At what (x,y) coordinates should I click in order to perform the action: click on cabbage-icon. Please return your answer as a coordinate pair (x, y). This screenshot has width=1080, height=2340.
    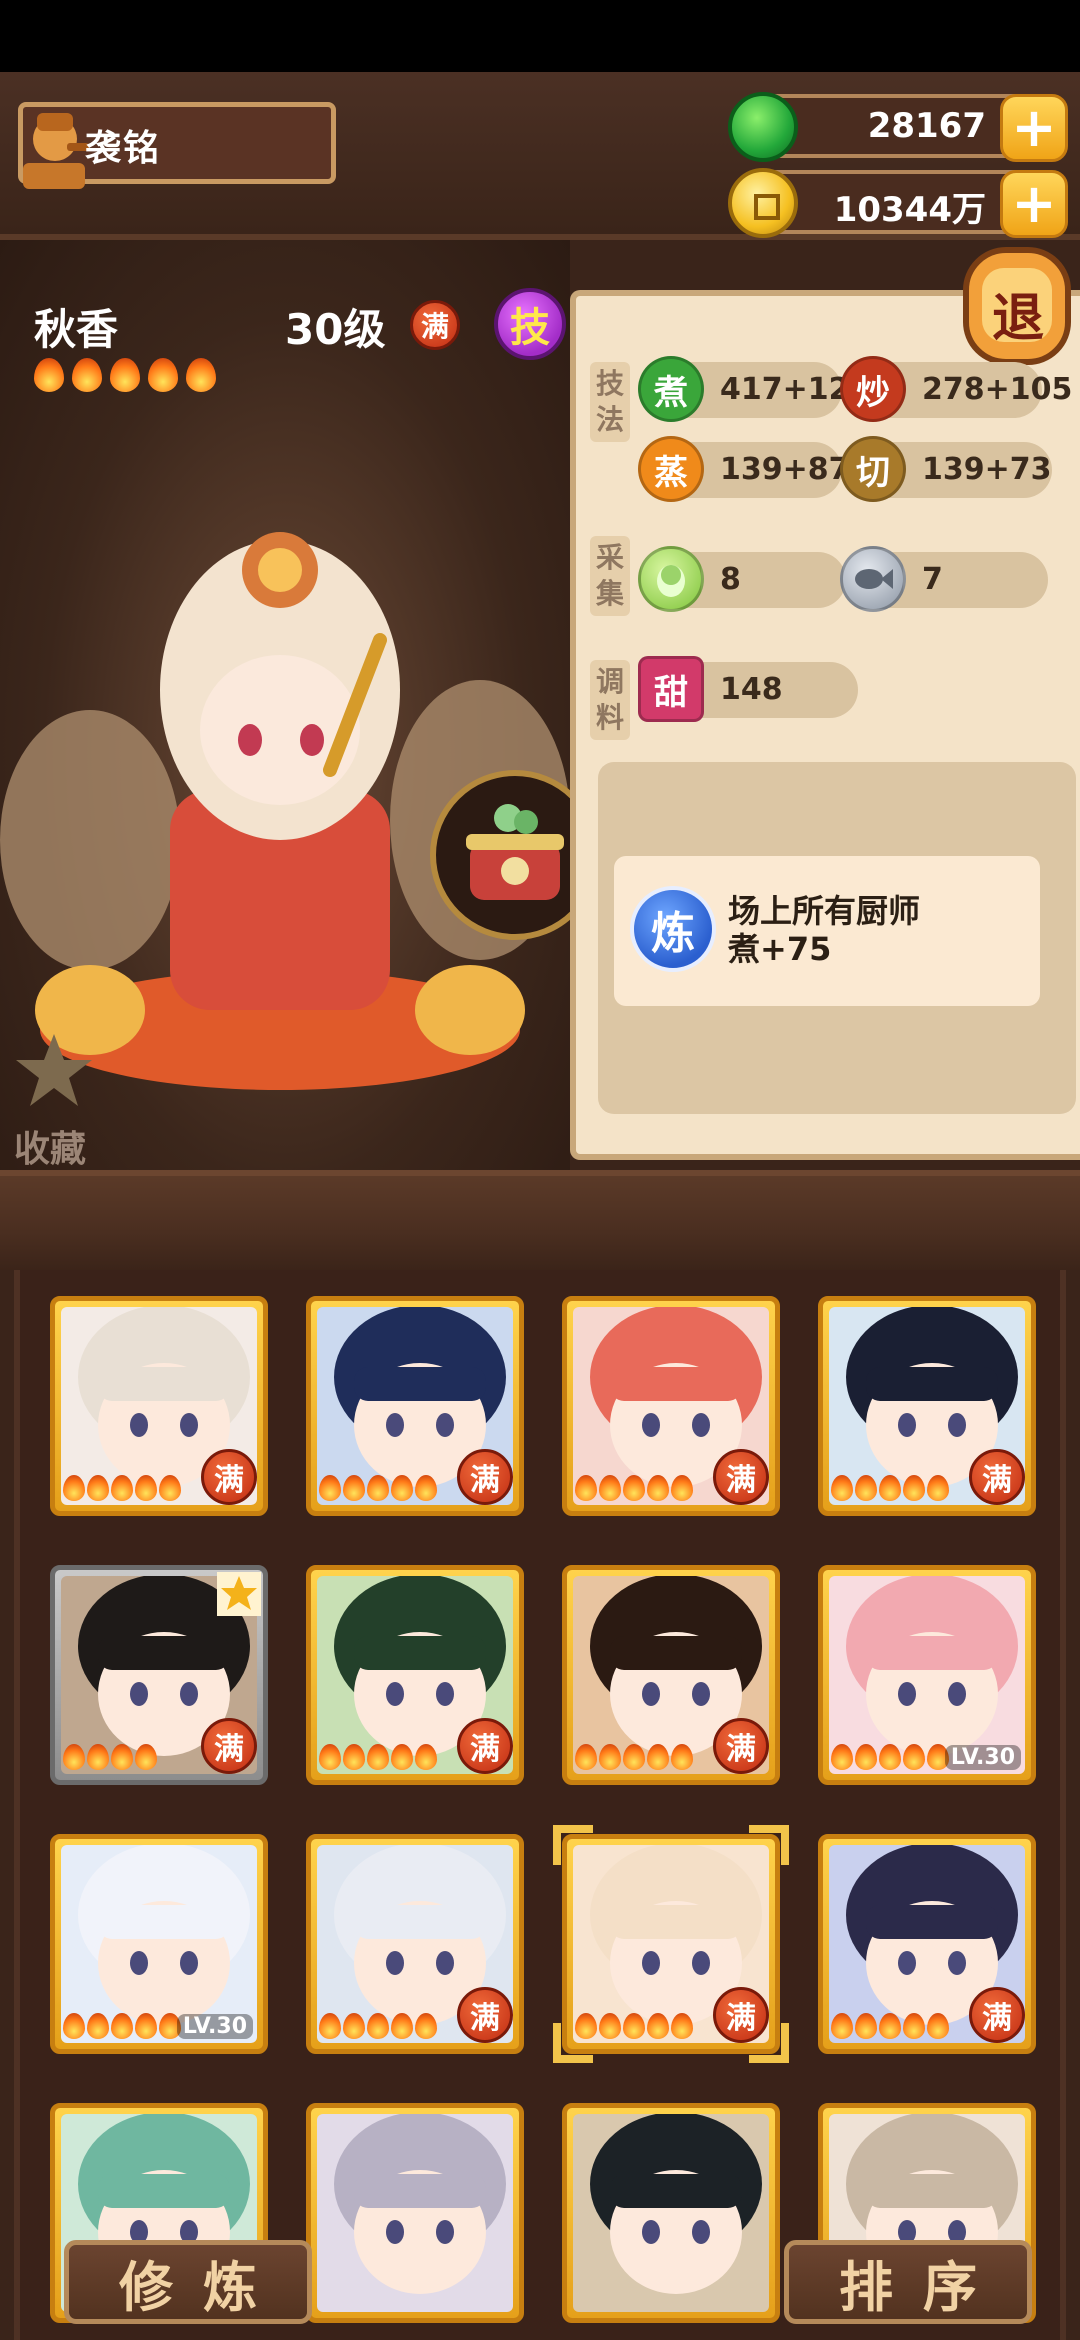
    Looking at the image, I should click on (671, 579).